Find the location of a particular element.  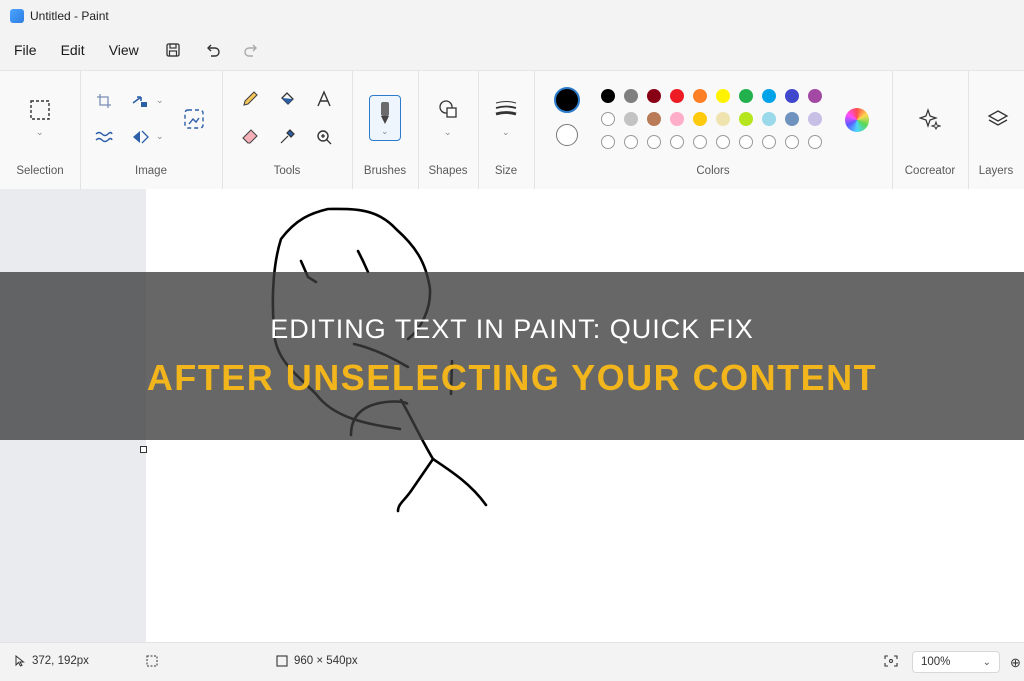

image-label: Image is located at coordinates (151, 171).